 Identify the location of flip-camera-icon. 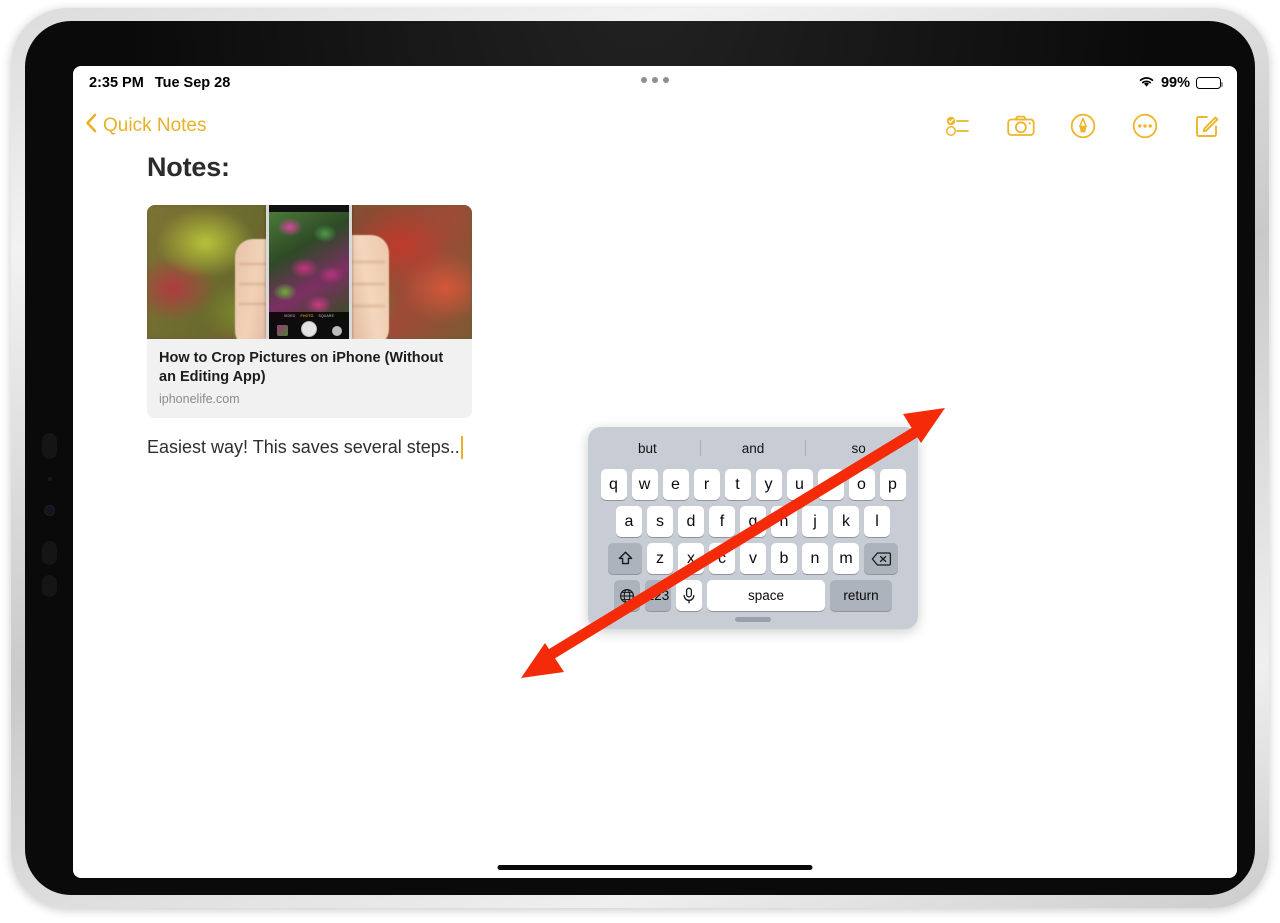
(337, 330).